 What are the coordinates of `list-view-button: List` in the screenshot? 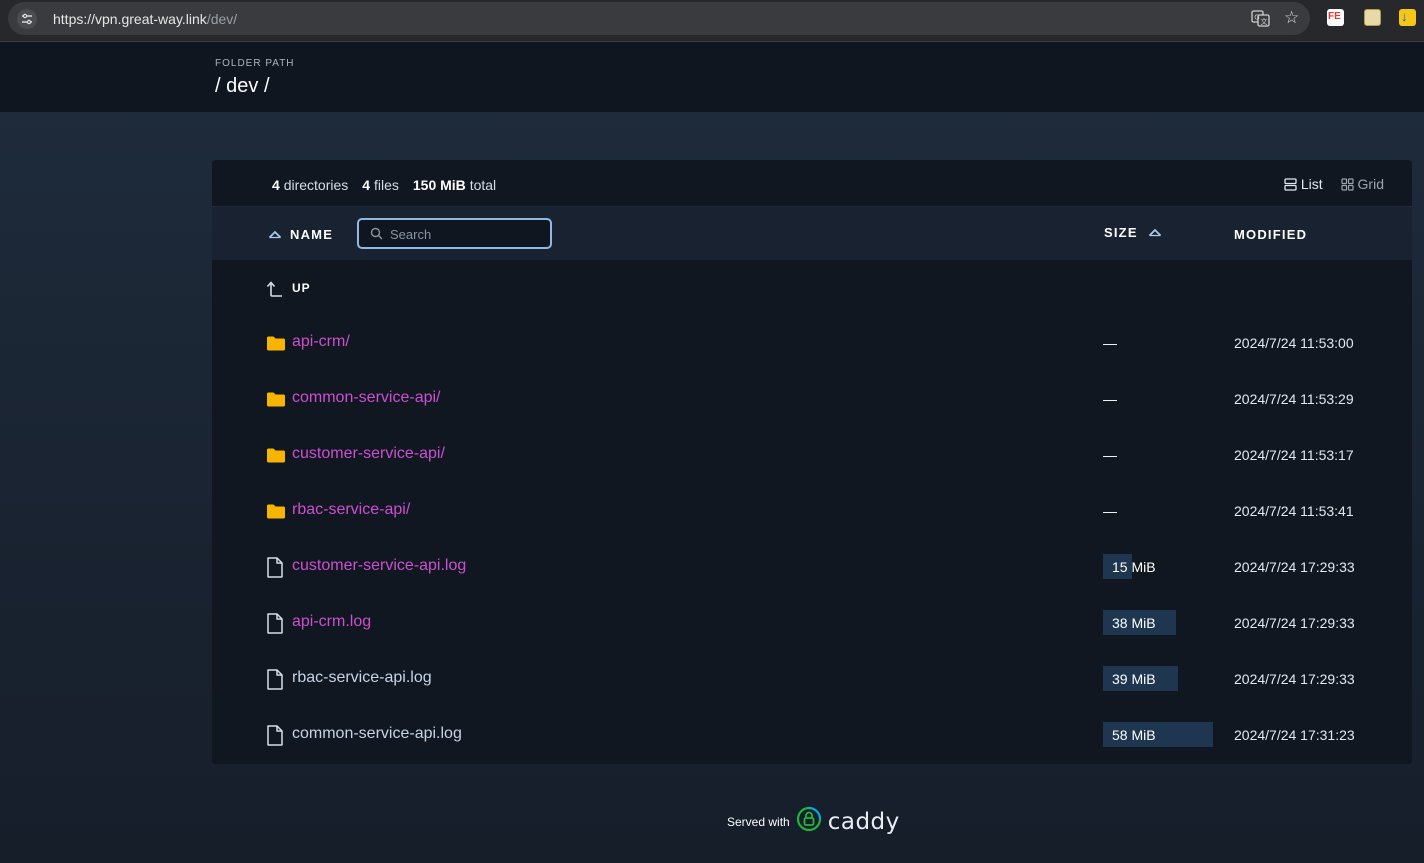 It's located at (1303, 184).